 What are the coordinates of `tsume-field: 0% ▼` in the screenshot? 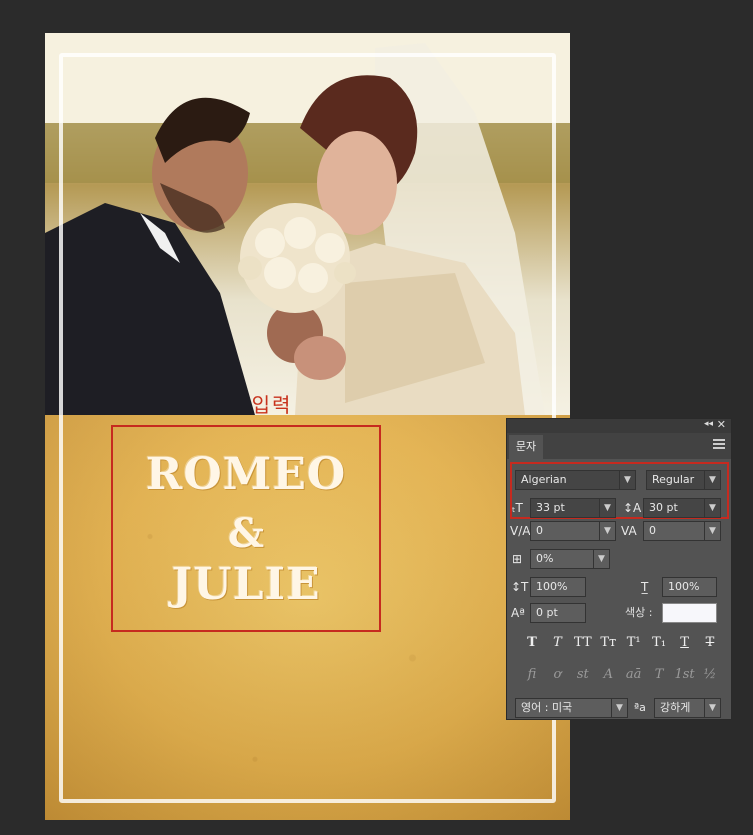 It's located at (570, 559).